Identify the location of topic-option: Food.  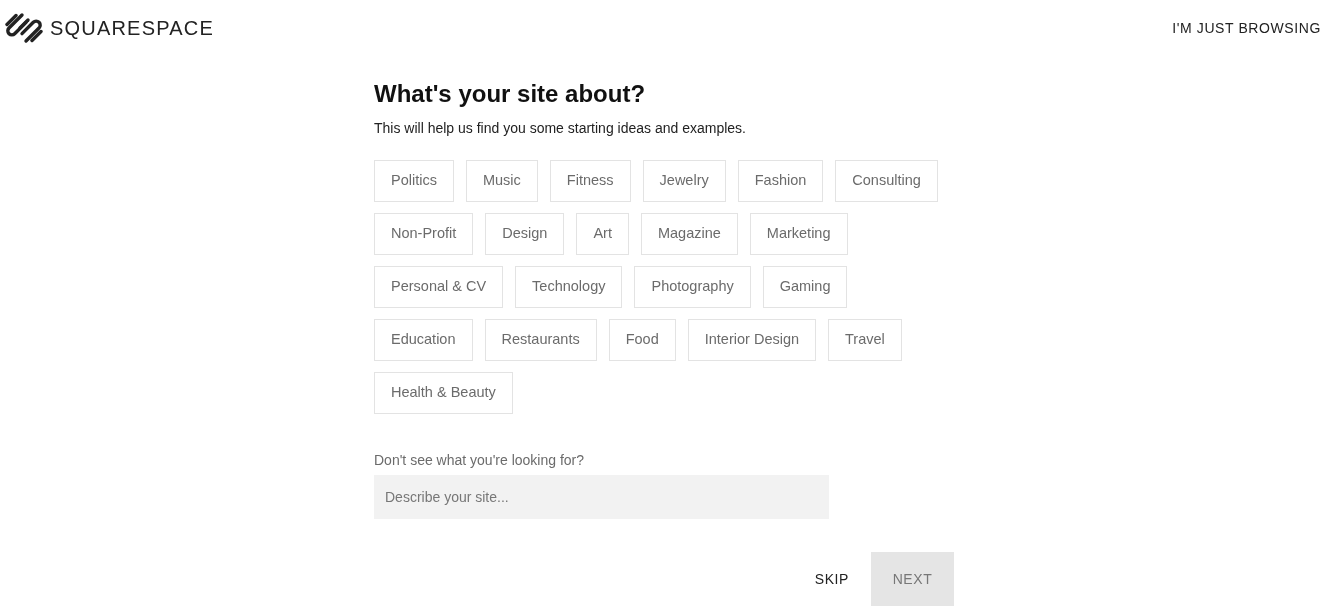
(642, 340).